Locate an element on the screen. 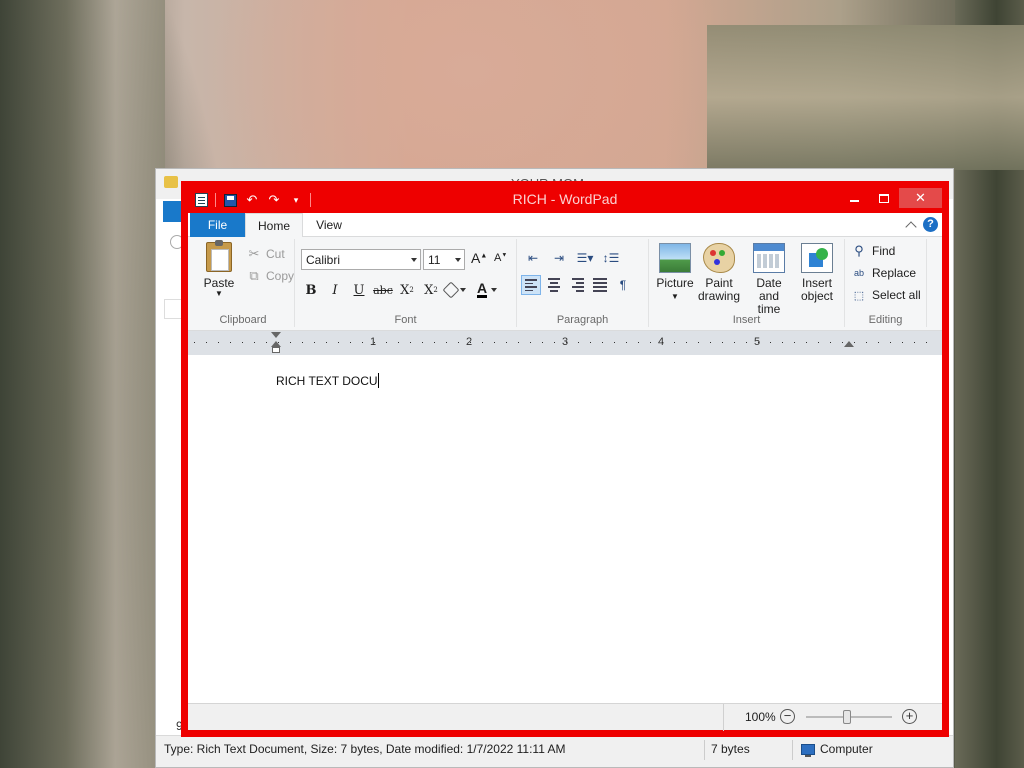 The image size is (1024, 768). date-time-button: Date and time is located at coordinates (769, 279).